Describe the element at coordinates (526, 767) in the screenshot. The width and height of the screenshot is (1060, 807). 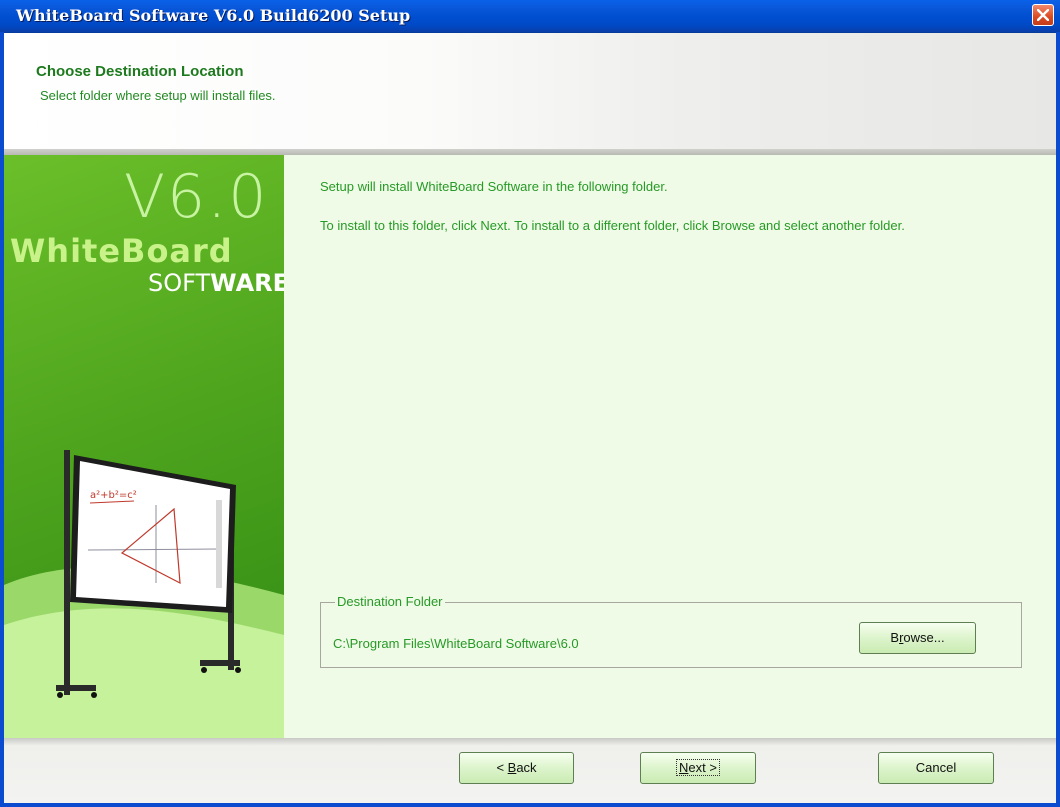
I see `back-label-post: ack` at that location.